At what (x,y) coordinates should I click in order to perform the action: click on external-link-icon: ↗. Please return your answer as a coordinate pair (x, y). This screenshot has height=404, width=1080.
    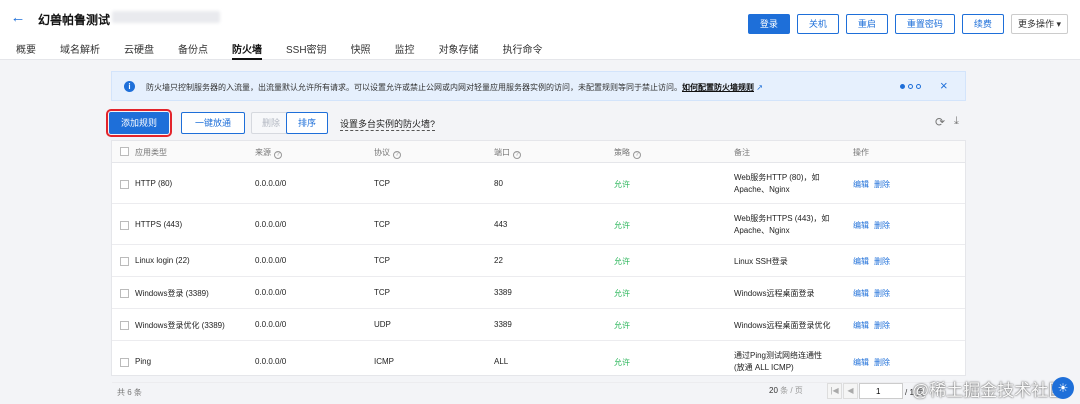
    Looking at the image, I should click on (758, 87).